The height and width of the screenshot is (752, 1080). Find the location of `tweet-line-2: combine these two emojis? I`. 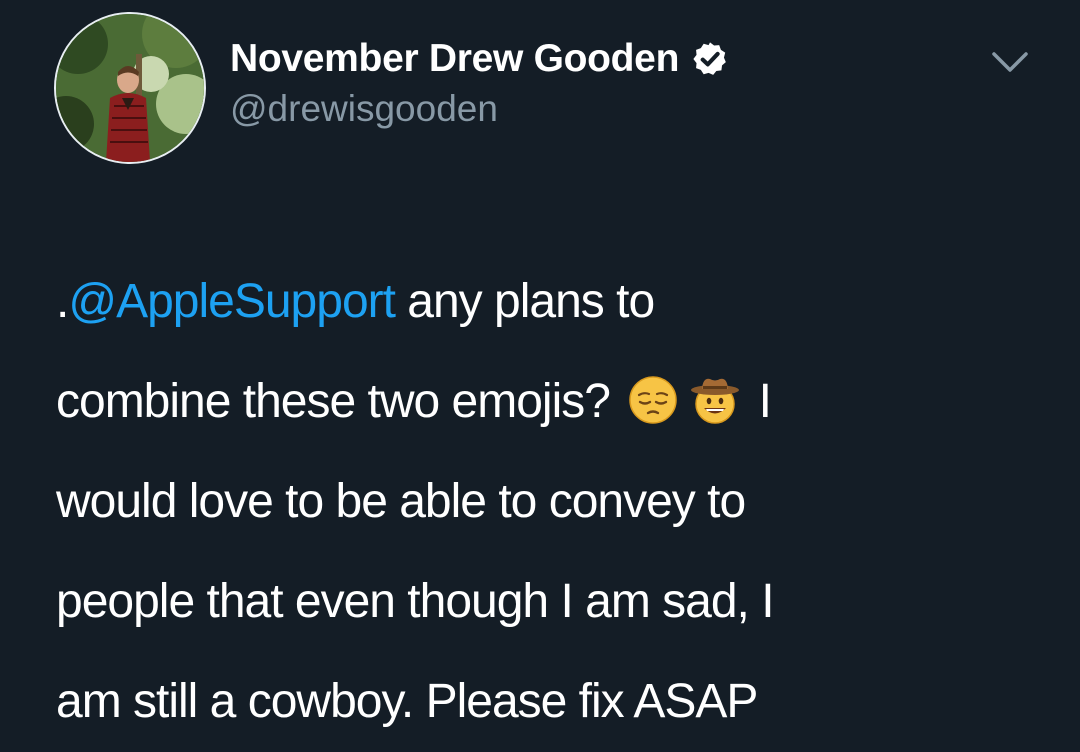

tweet-line-2: combine these two emojis? I is located at coordinates (551, 402).